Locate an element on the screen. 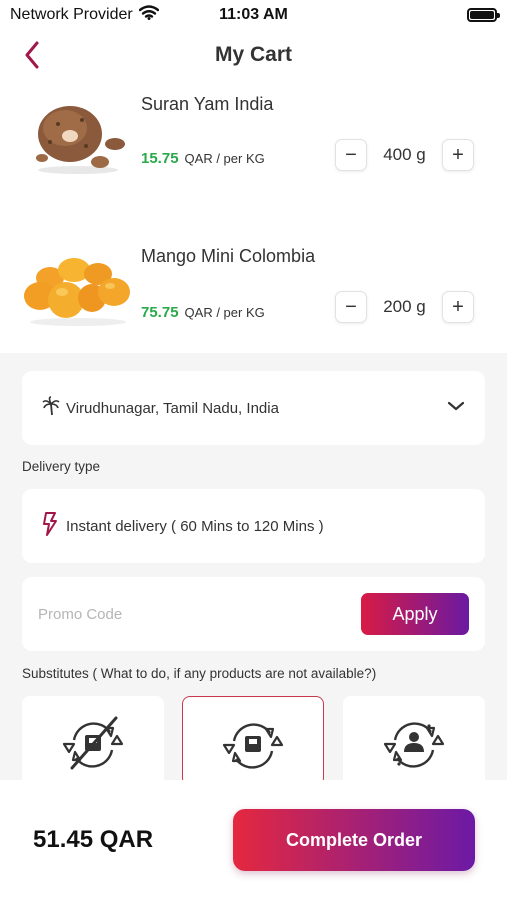 This screenshot has width=507, height=900. item-price: 75.75 QAR / per KG is located at coordinates (203, 312).